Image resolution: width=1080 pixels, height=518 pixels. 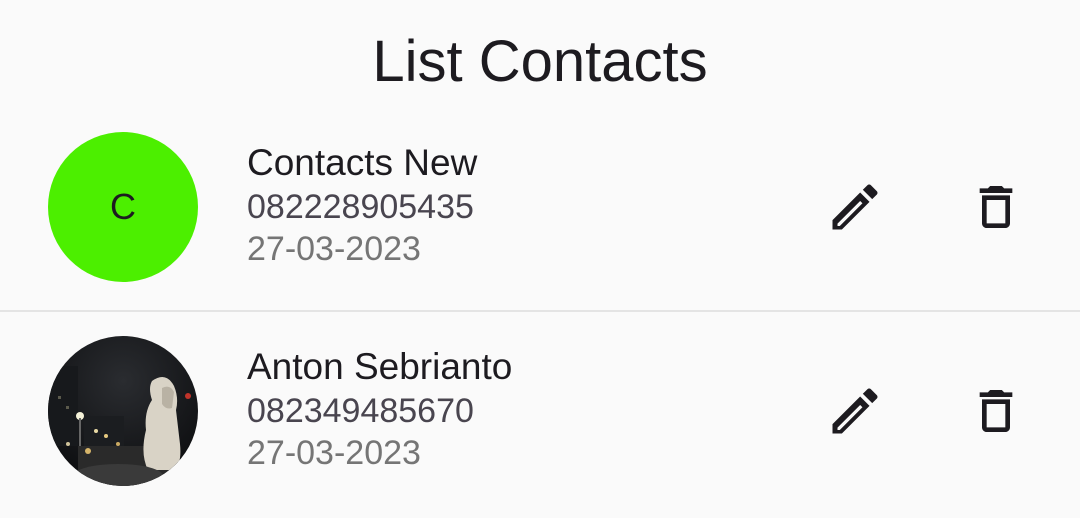 What do you see at coordinates (380, 366) in the screenshot?
I see `contact-name: Anton Sebrianto` at bounding box center [380, 366].